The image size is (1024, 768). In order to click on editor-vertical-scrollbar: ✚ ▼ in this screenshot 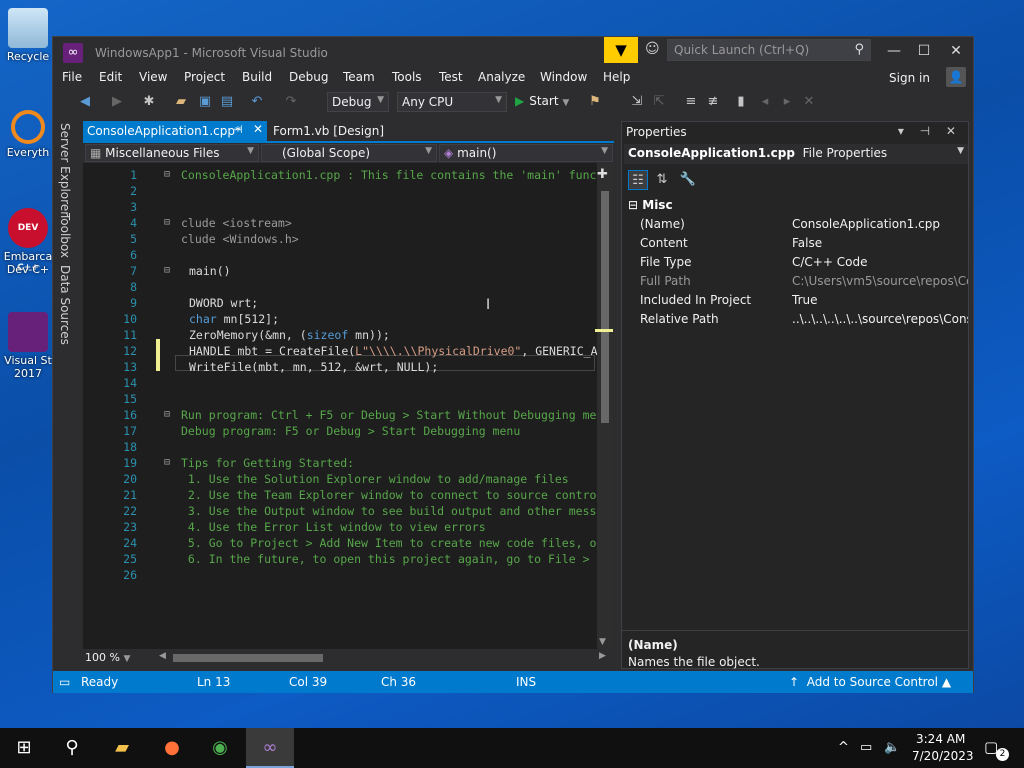, I will do `click(604, 406)`.